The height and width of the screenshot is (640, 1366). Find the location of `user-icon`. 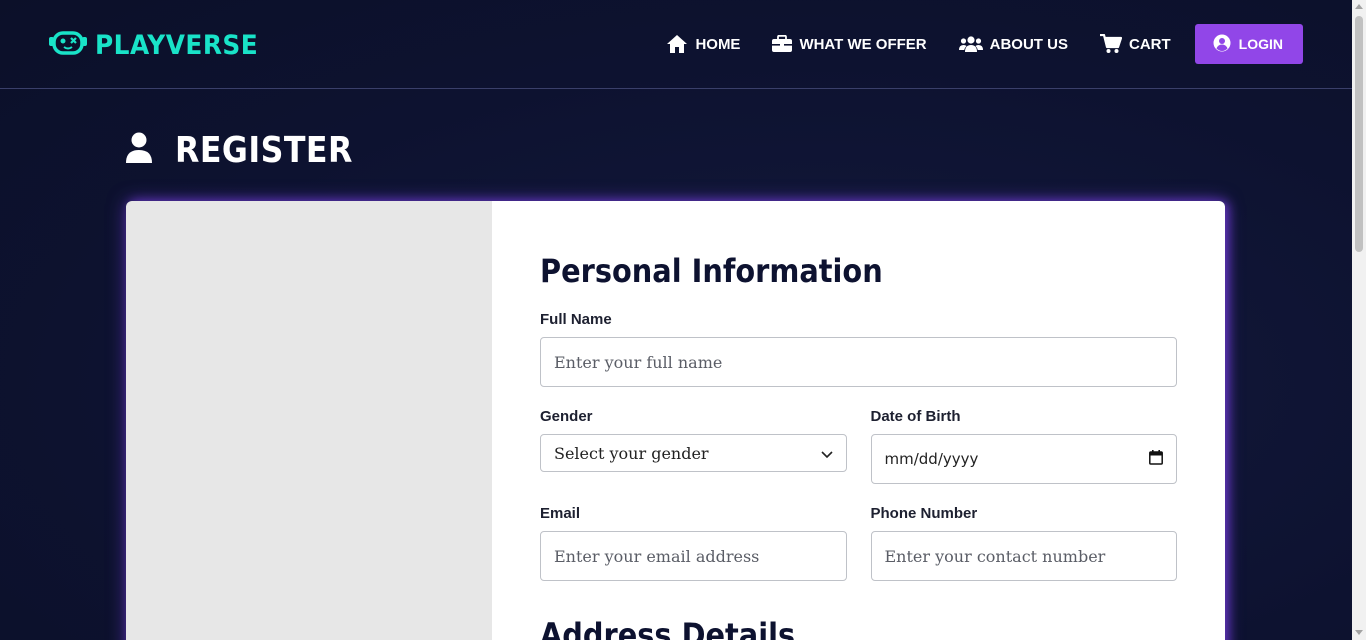

user-icon is located at coordinates (139, 150).